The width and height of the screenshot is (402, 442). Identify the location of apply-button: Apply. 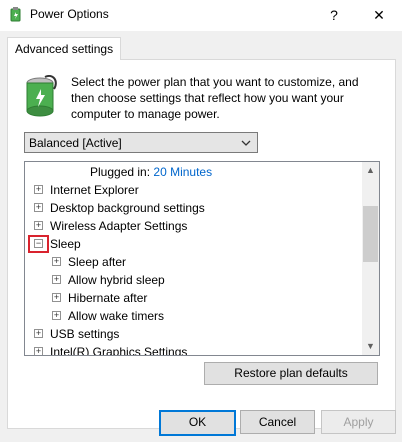
(358, 422).